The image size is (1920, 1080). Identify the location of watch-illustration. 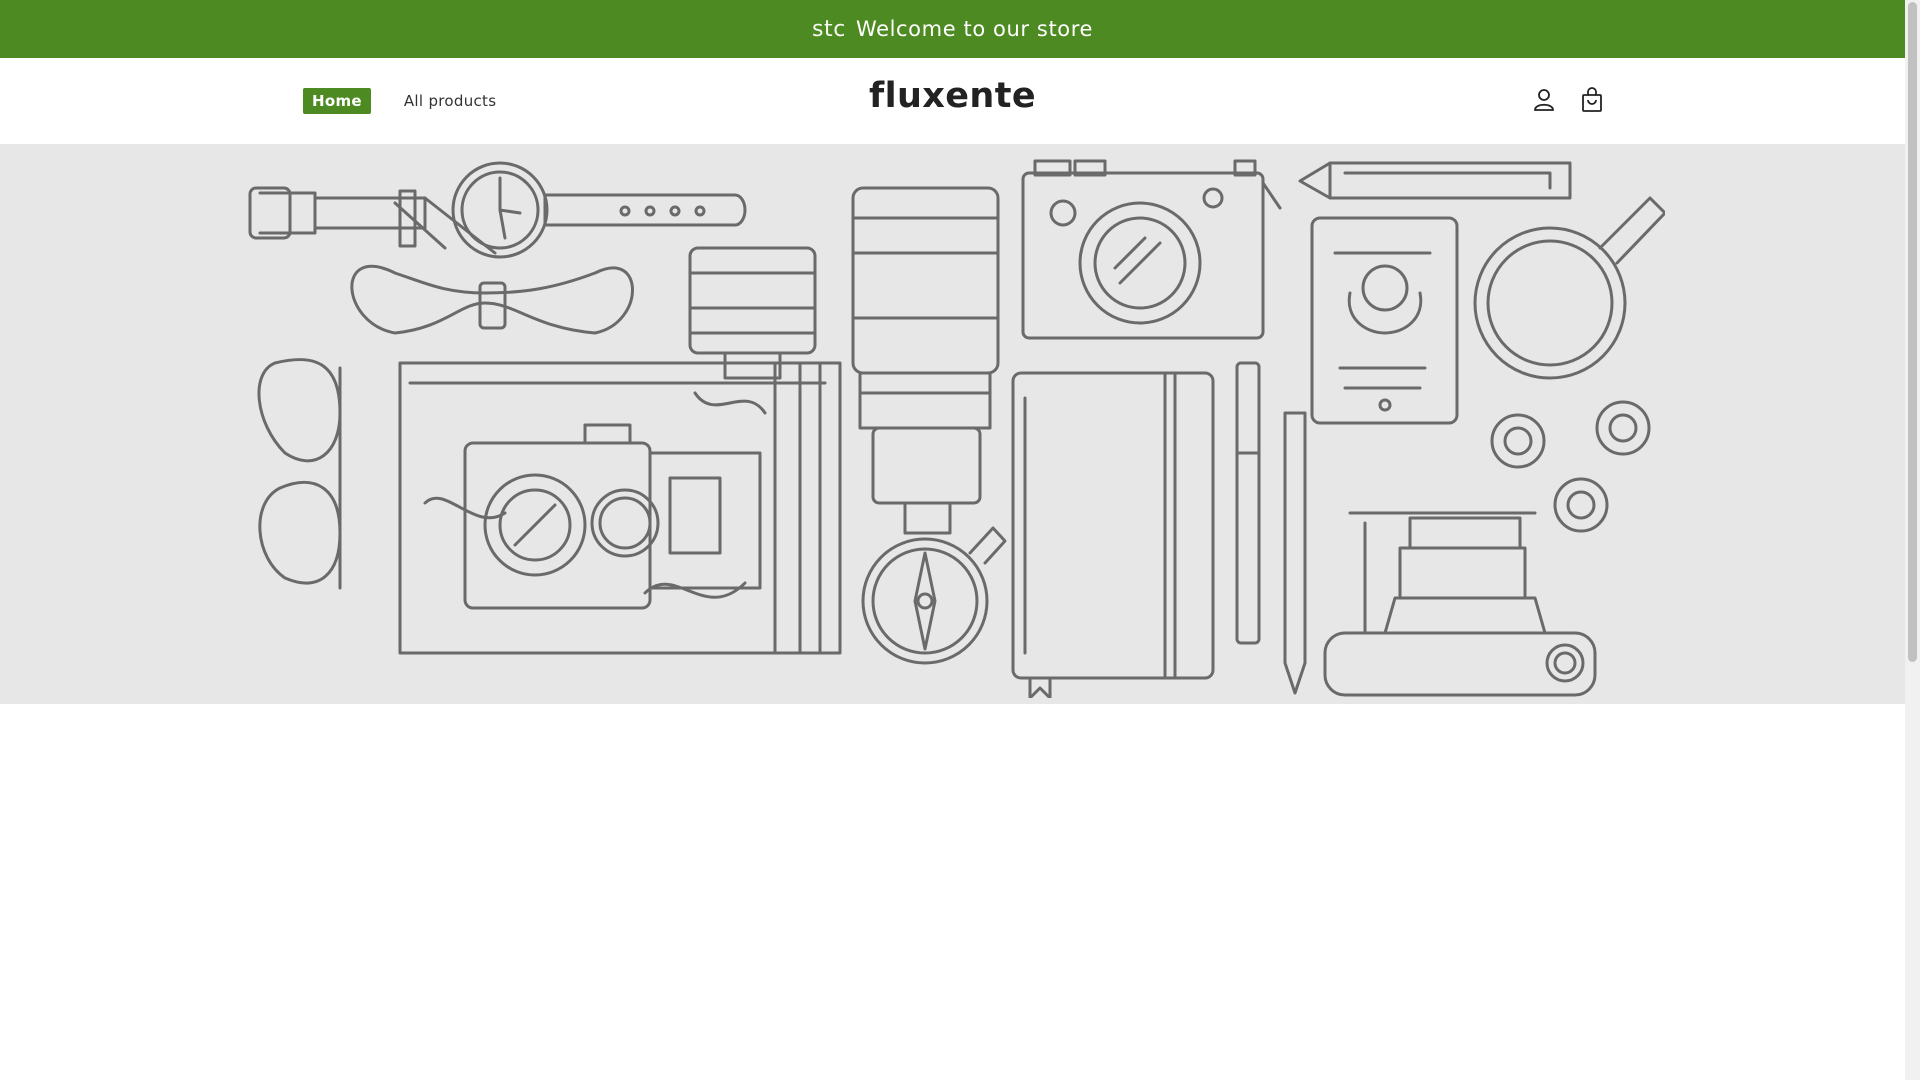
(497, 210).